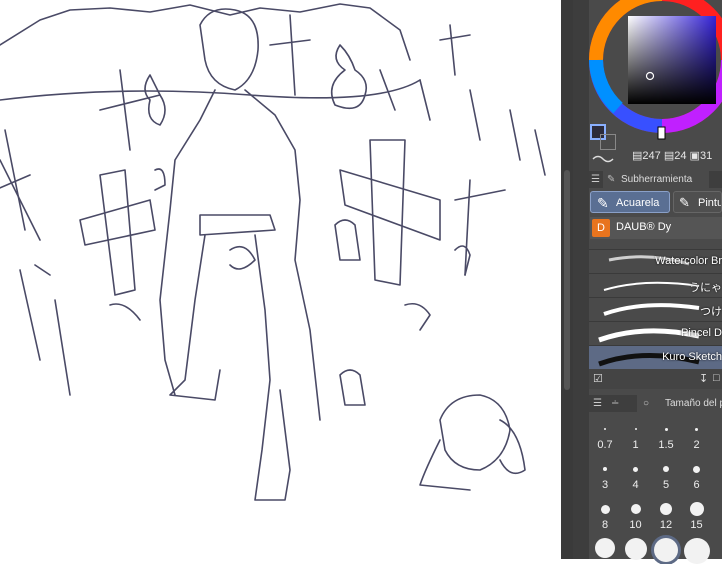 This screenshot has height=564, width=722. I want to click on tab-subtool-label: Subherramienta, so click(657, 179).